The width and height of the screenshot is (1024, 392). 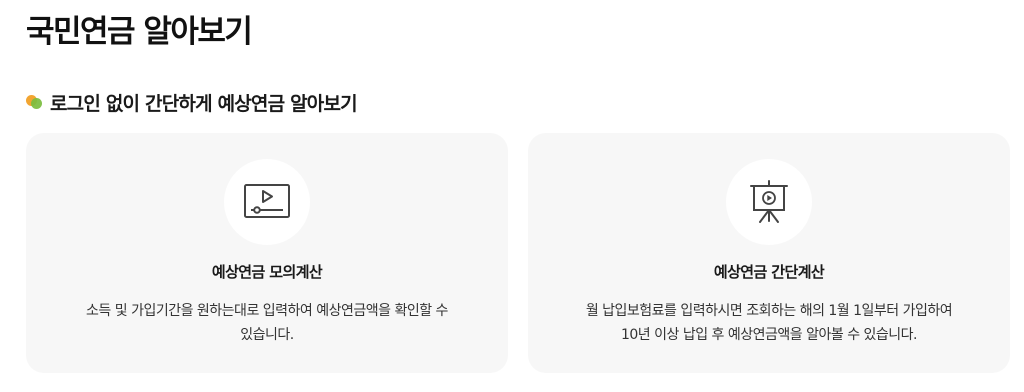 I want to click on card-description-line: 월 납입보험료를 입력하시면 조회하는 해의 1월 1일부터 가입하여, so click(x=769, y=311).